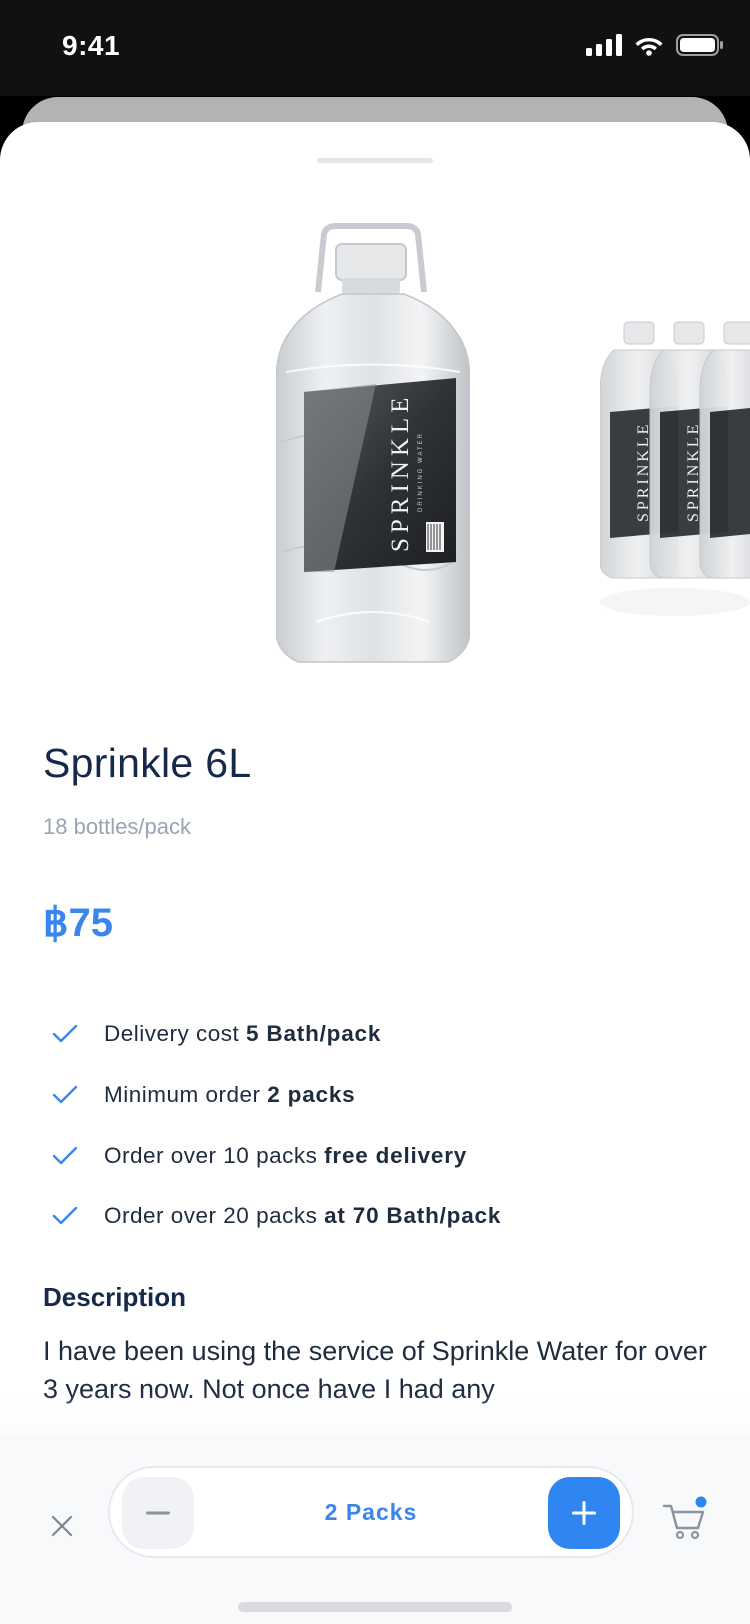 The height and width of the screenshot is (1624, 750). I want to click on sheet-grabber, so click(375, 160).